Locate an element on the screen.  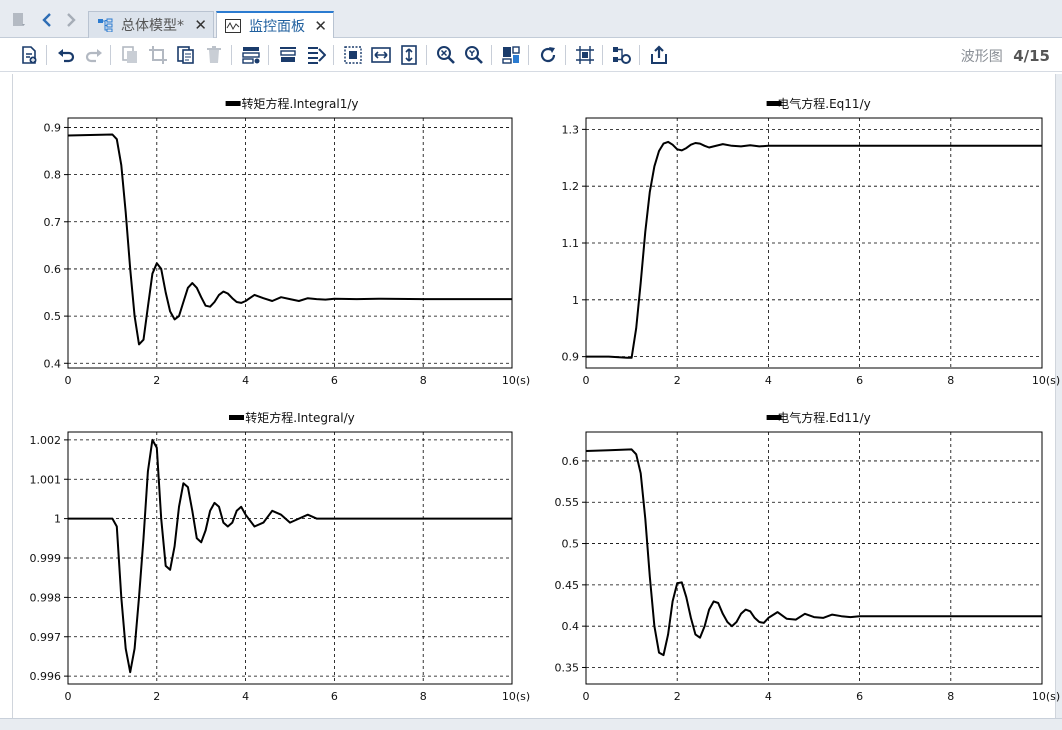
chart-title: 转矩方程.Integral/y is located at coordinates (299, 417).